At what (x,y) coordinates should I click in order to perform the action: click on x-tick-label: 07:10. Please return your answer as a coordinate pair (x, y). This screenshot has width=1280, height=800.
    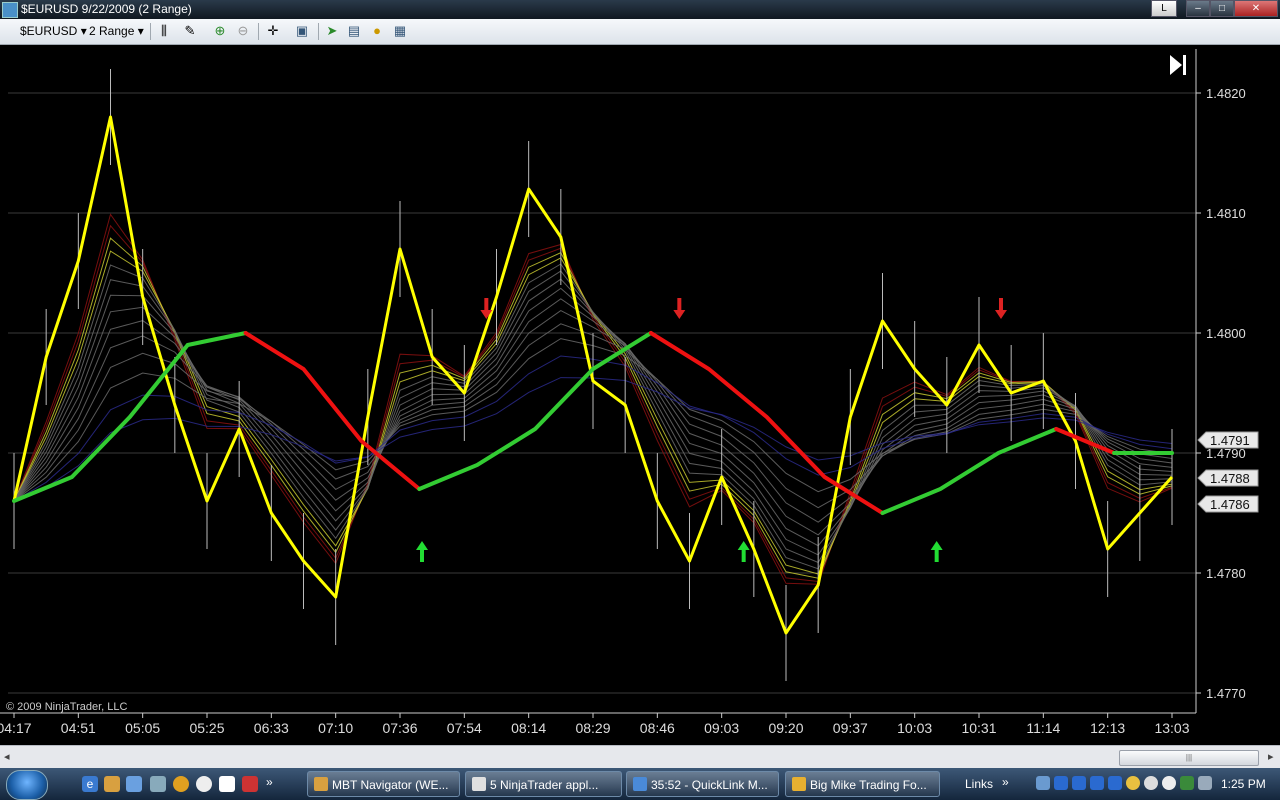
    Looking at the image, I should click on (335, 728).